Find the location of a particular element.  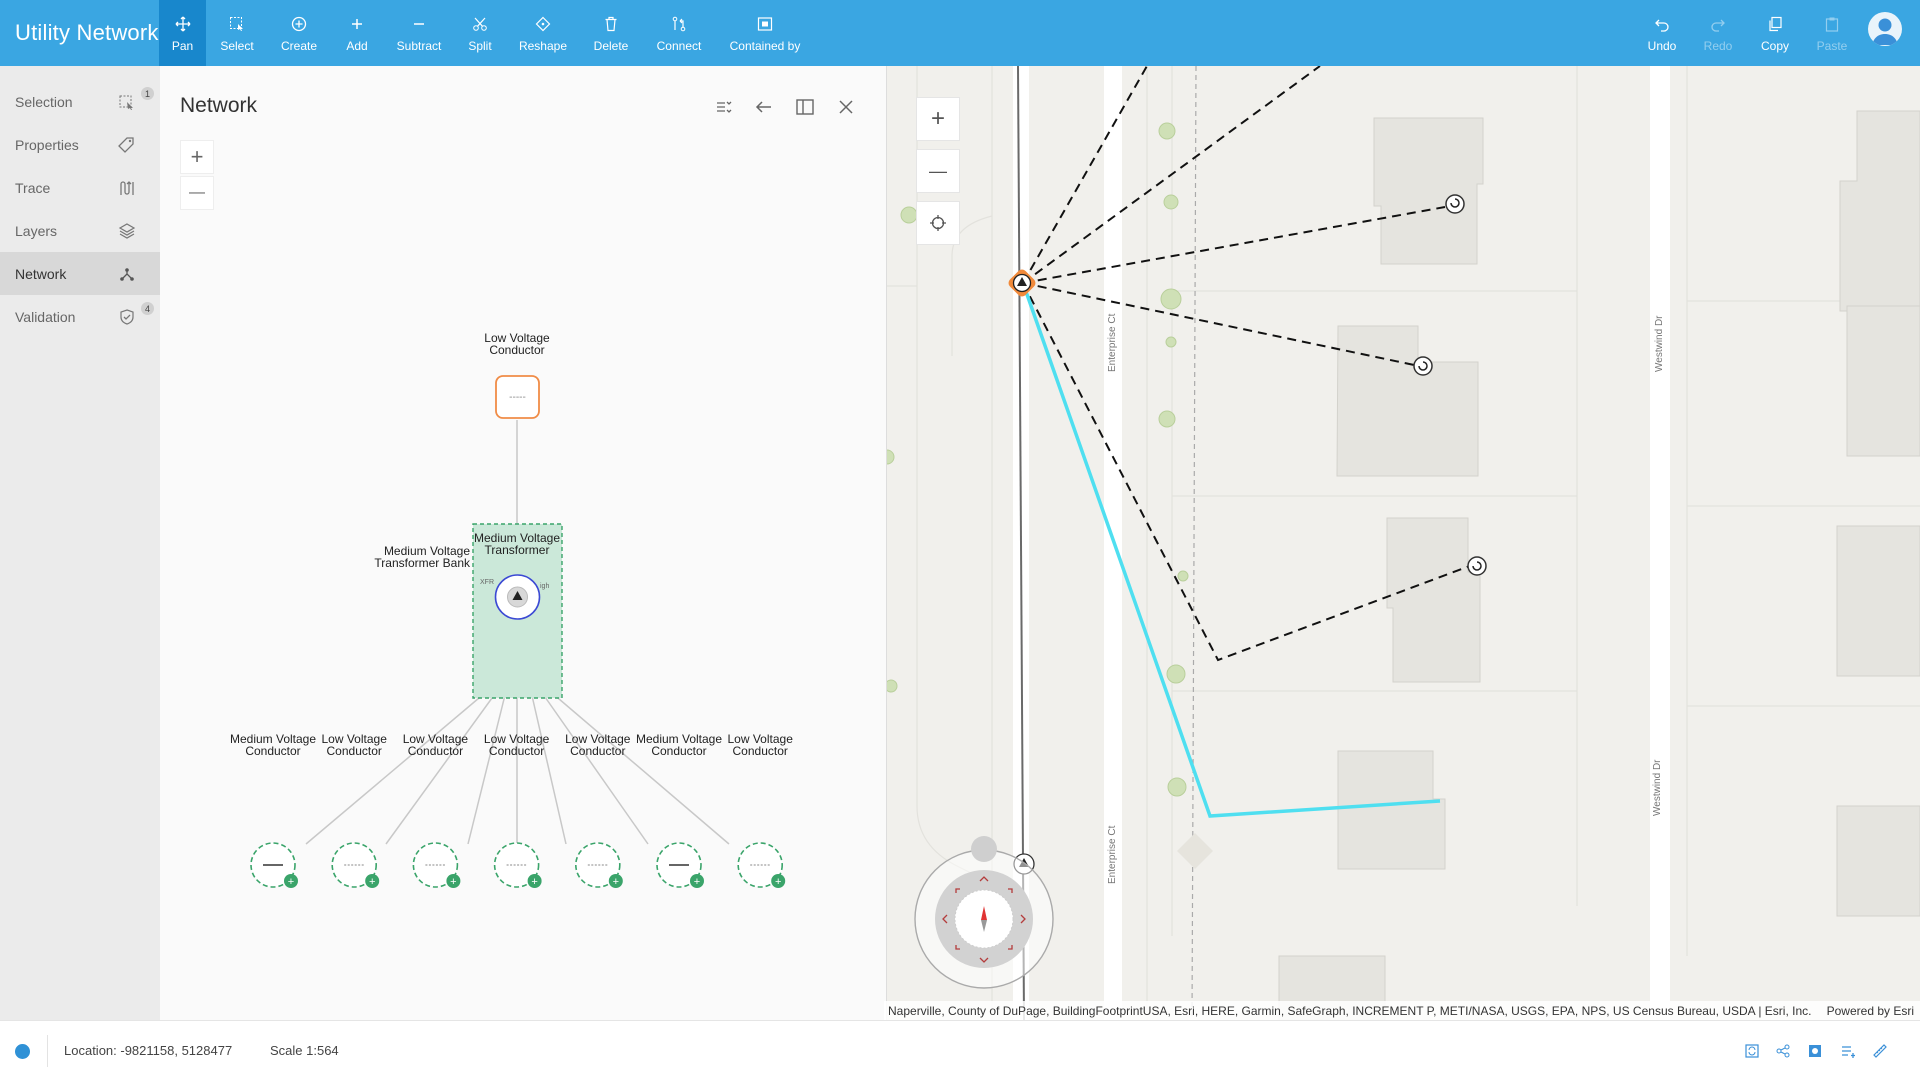

status-divider is located at coordinates (47, 1051).